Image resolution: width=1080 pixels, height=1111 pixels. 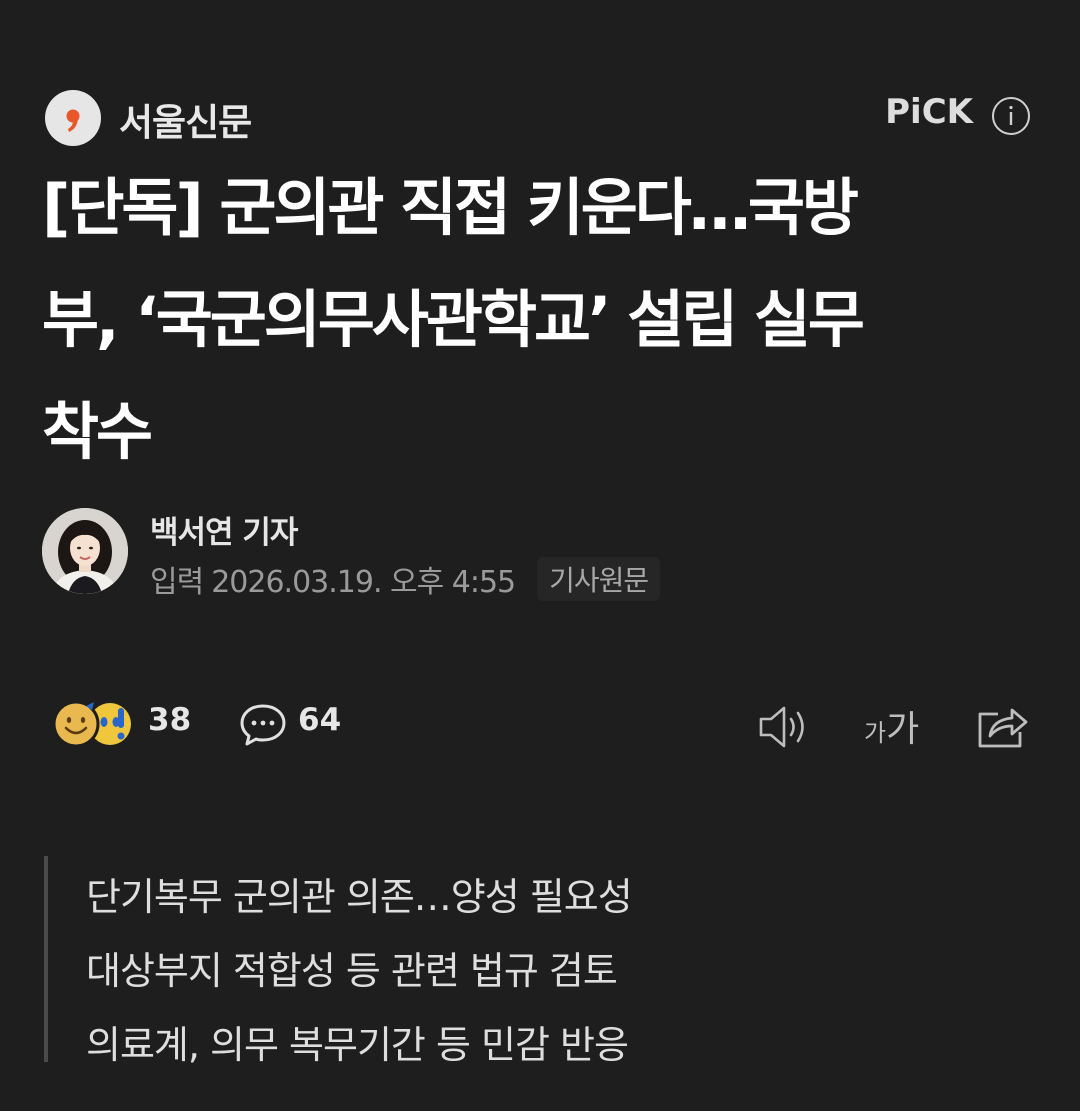 What do you see at coordinates (363, 582) in the screenshot?
I see `publish-date: 2026.03.19. 오후 4:55` at bounding box center [363, 582].